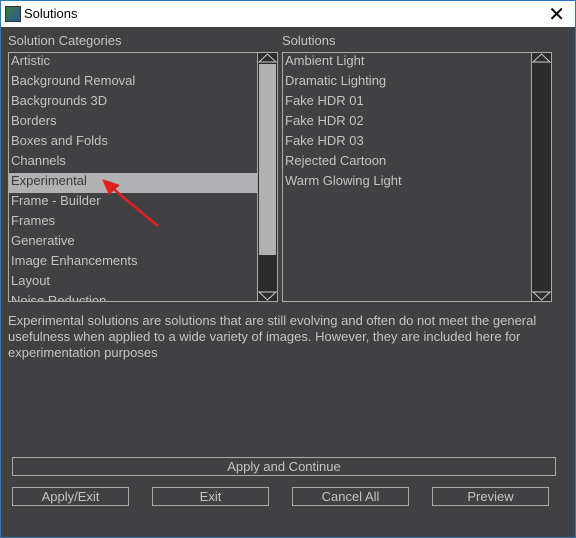 This screenshot has height=538, width=576. Describe the element at coordinates (13, 14) in the screenshot. I see `app-icon` at that location.